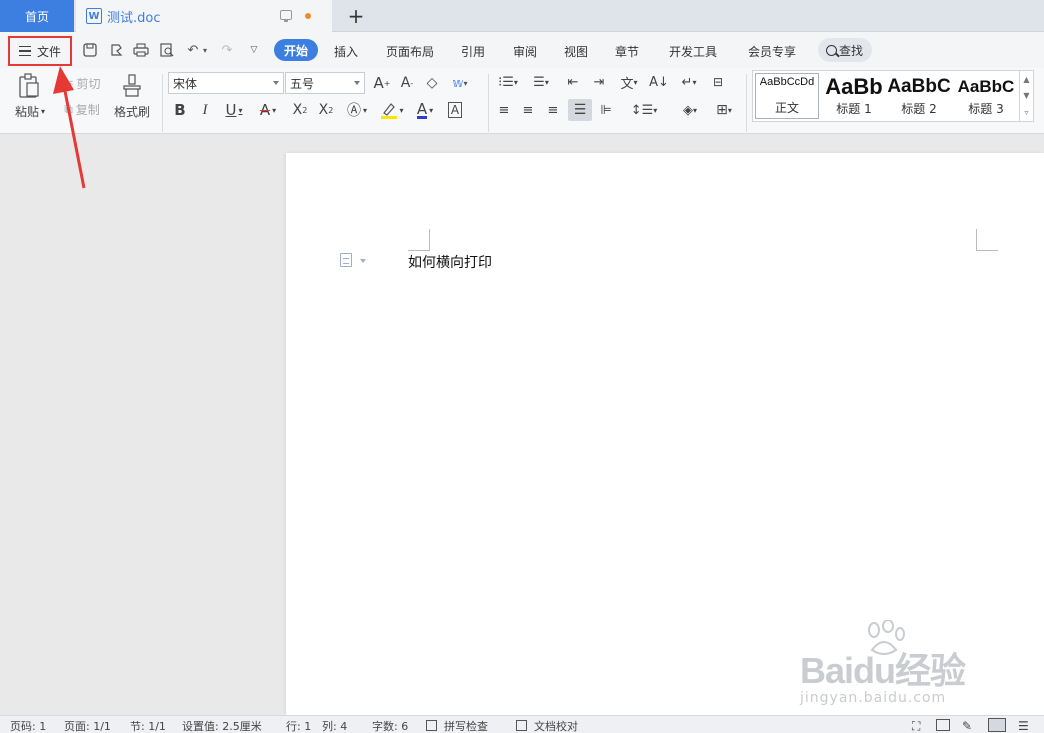 The image size is (1044, 733). I want to click on shrink-font-icon: A-, so click(407, 83).